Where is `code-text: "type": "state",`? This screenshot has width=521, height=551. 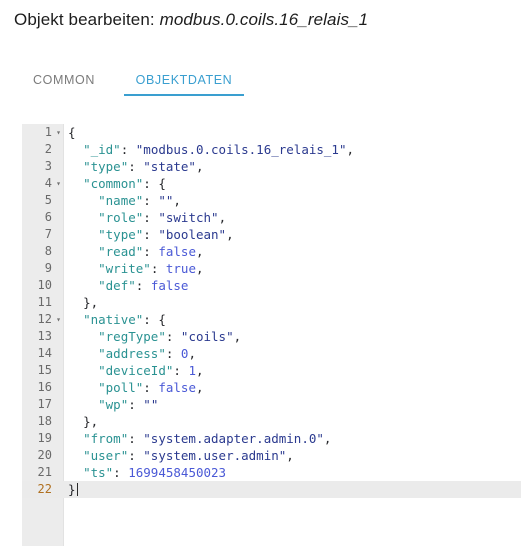 code-text: "type": "state", is located at coordinates (143, 166).